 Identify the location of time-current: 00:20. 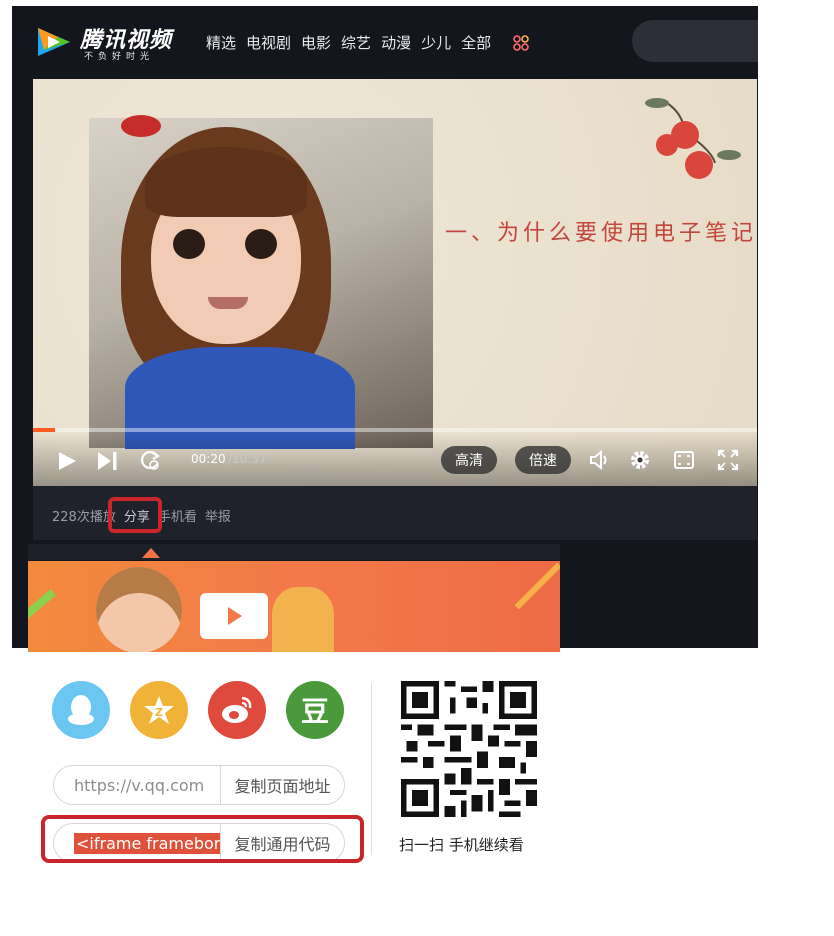
(208, 459).